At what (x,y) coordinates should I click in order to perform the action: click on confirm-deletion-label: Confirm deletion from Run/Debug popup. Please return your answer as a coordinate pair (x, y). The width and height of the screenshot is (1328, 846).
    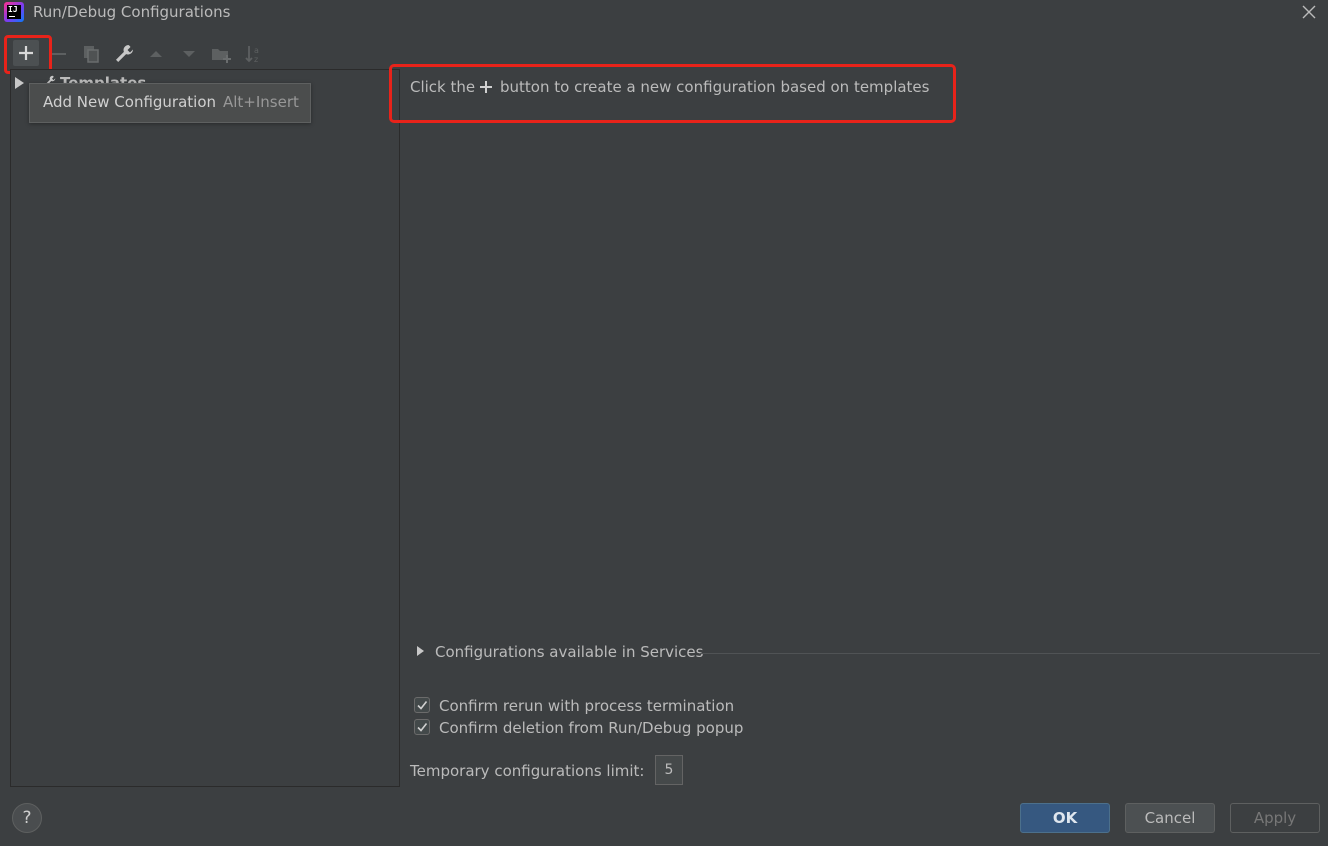
    Looking at the image, I should click on (591, 728).